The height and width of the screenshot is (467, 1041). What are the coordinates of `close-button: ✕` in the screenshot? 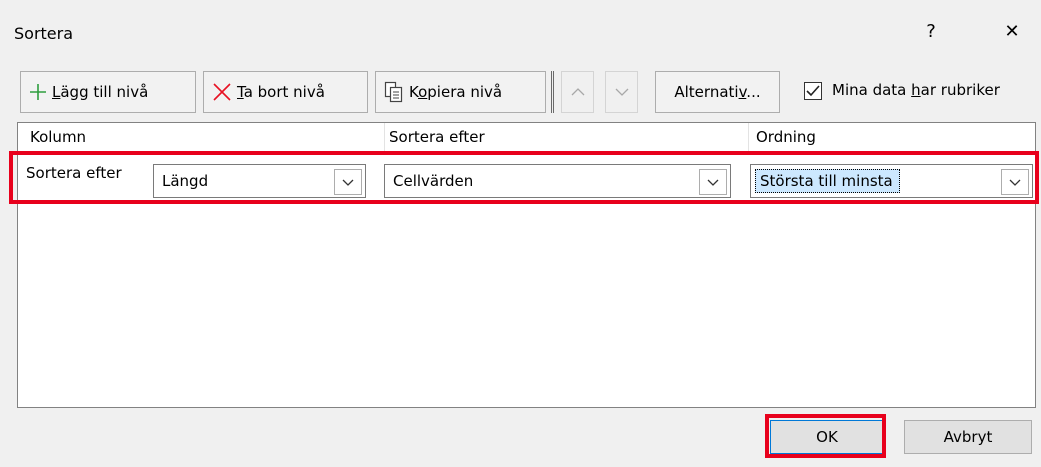 It's located at (1012, 31).